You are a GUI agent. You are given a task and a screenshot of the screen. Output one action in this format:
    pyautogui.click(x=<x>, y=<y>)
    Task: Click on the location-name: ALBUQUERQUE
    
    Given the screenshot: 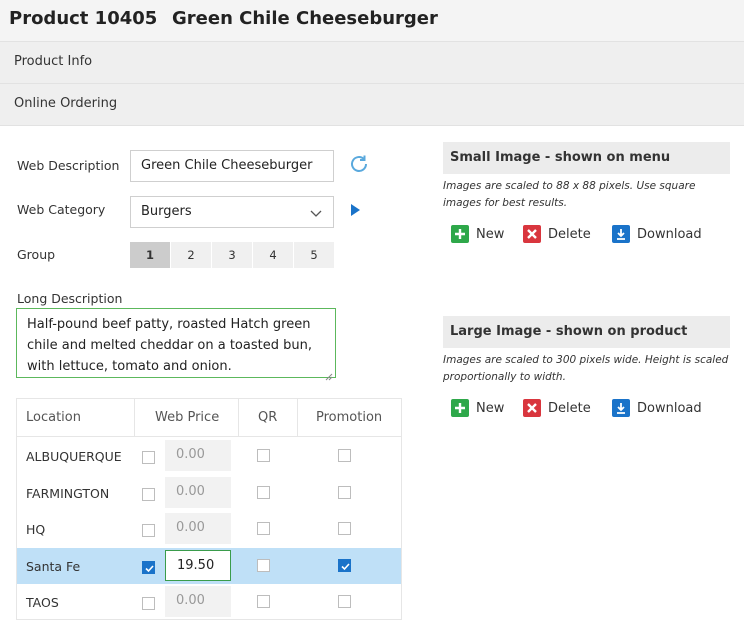 What is the action you would take?
    pyautogui.click(x=74, y=456)
    